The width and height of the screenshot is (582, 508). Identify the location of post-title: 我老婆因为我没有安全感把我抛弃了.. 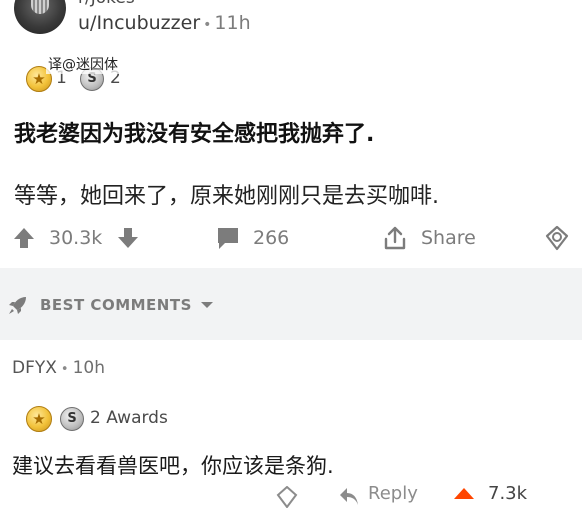
(194, 132).